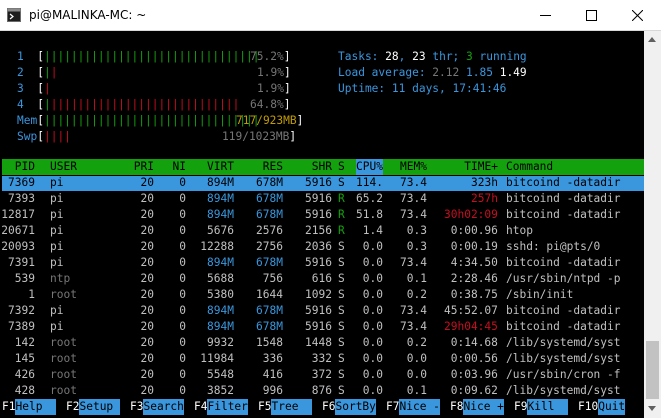  Describe the element at coordinates (413, 167) in the screenshot. I see `header-mem: MEM%` at that location.